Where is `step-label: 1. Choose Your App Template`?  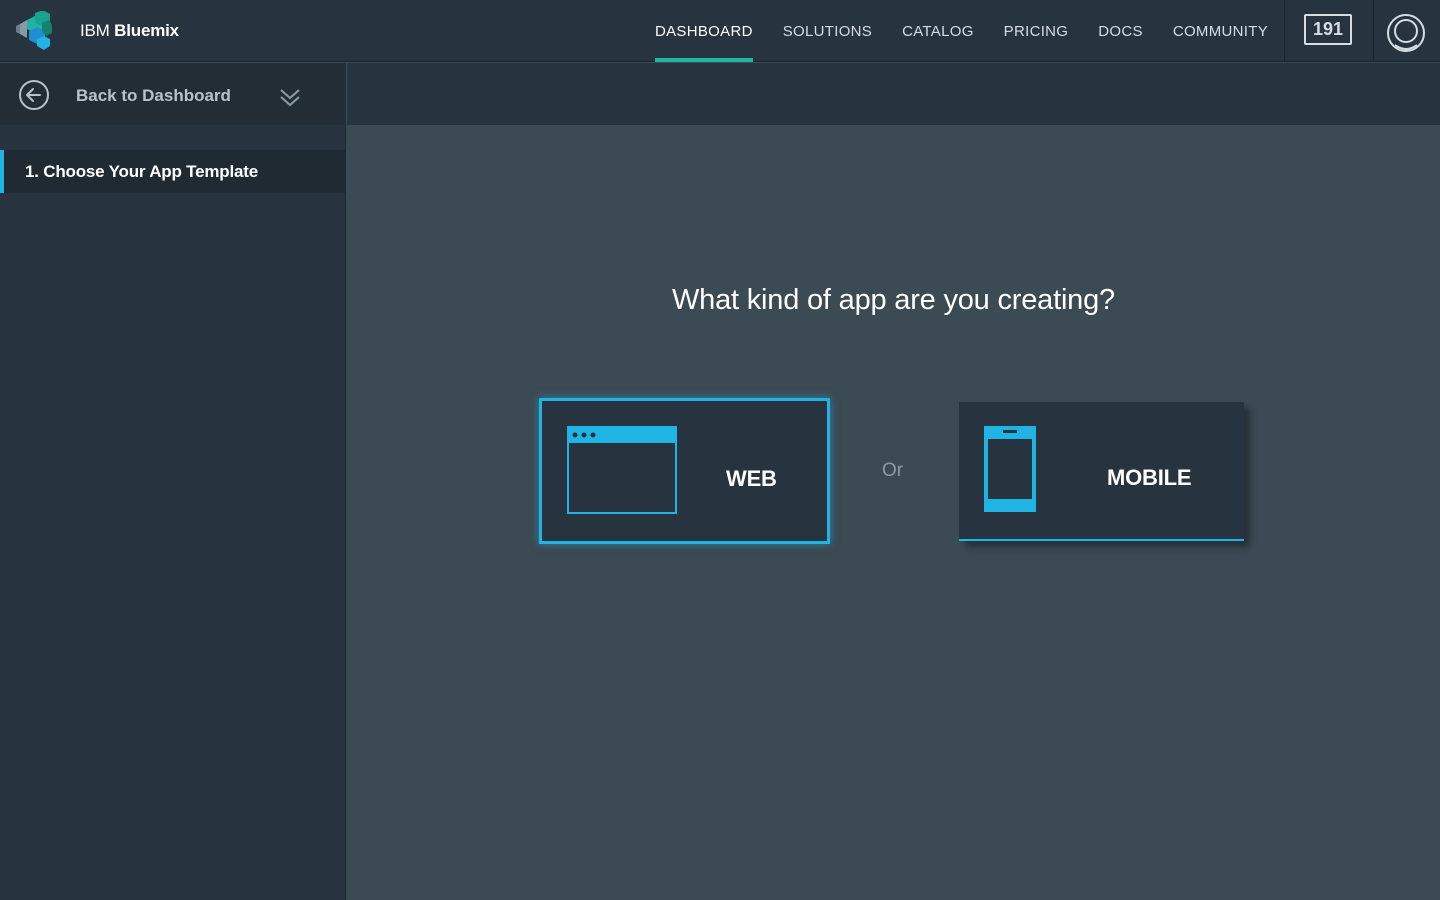
step-label: 1. Choose Your App Template is located at coordinates (141, 171).